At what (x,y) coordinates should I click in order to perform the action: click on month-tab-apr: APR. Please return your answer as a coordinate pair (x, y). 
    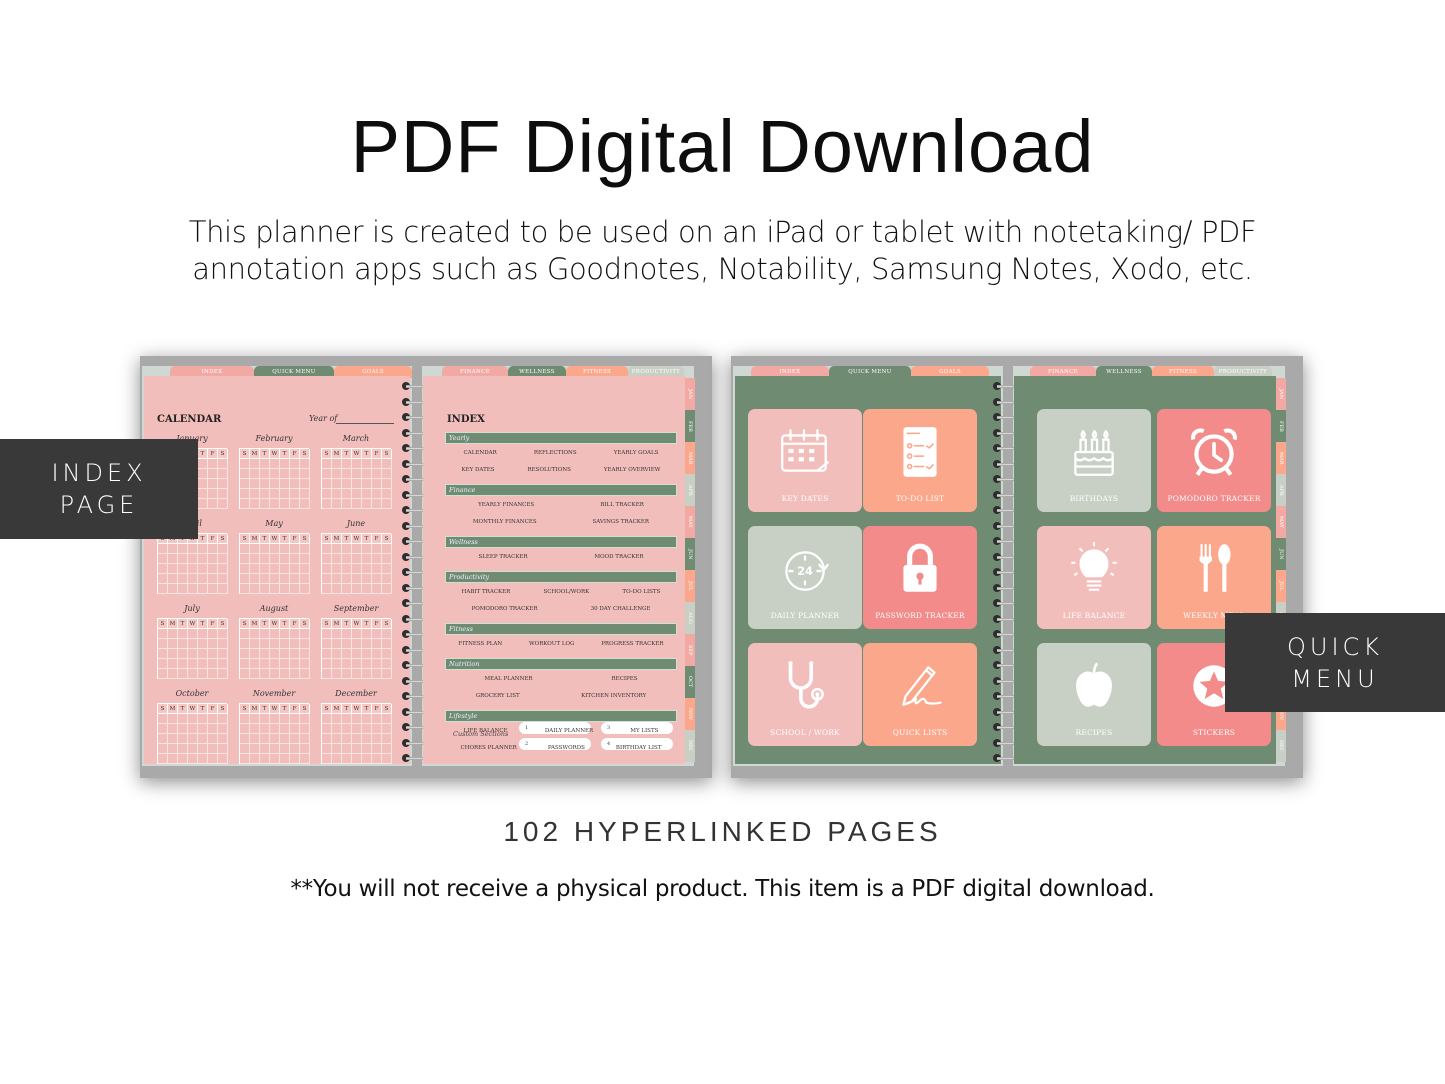
    Looking at the image, I should click on (690, 490).